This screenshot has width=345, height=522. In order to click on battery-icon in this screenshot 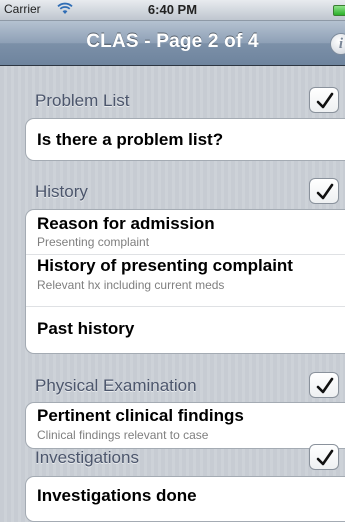, I will do `click(339, 10)`.